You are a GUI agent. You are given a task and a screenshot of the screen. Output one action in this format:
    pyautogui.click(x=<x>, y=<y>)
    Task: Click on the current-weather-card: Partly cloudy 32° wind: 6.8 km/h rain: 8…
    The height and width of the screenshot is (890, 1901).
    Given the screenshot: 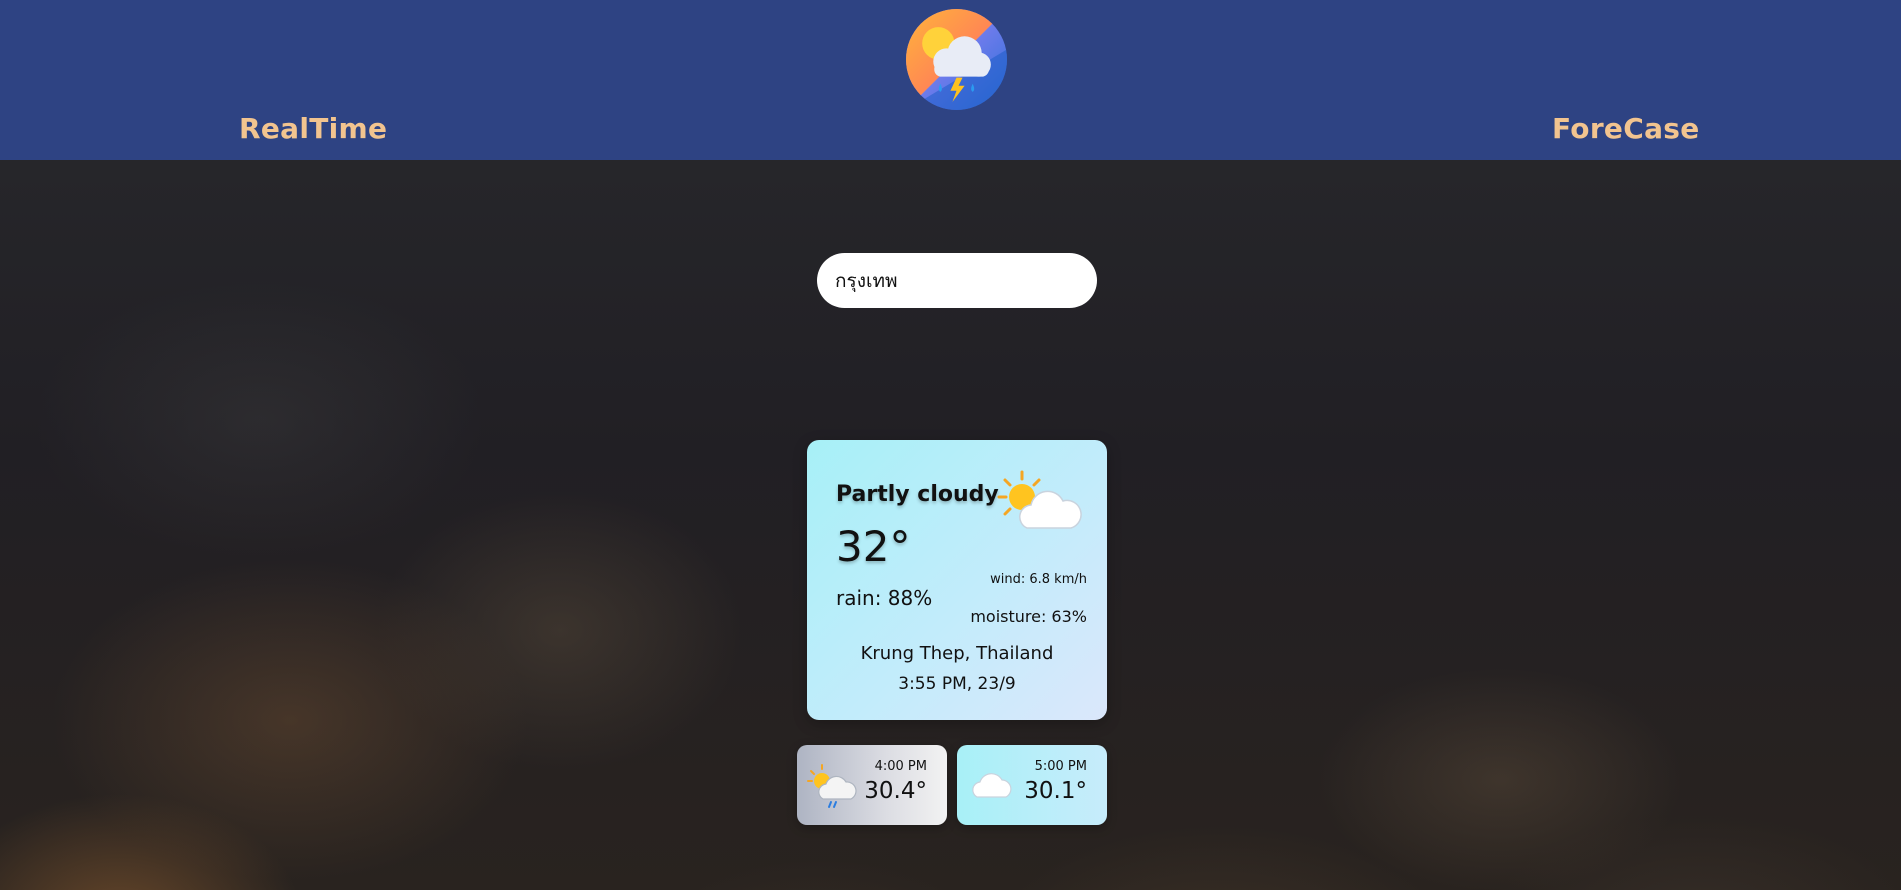 What is the action you would take?
    pyautogui.click(x=957, y=580)
    